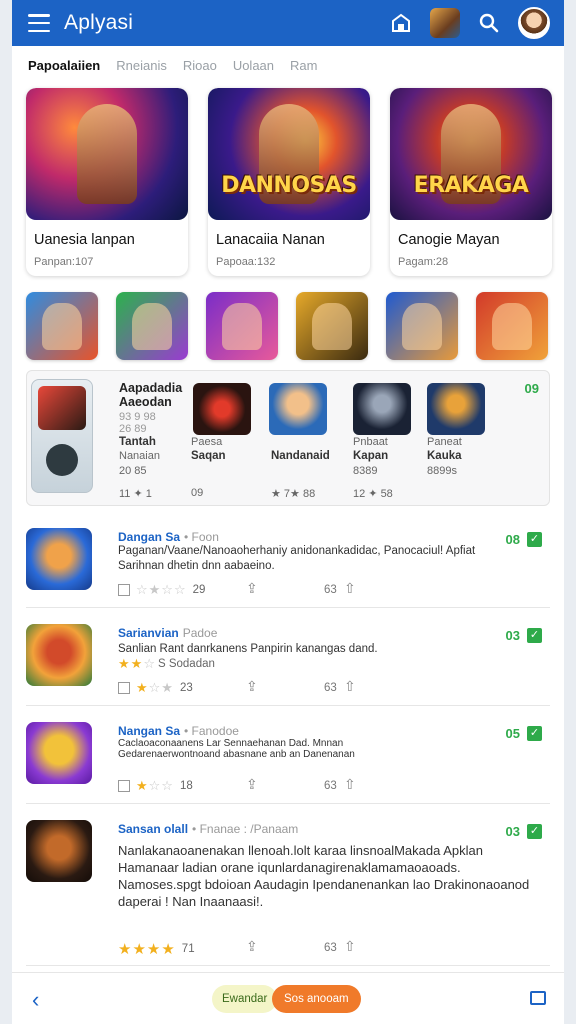 The image size is (576, 1024). I want to click on list-item-title: Sansan olall • Fnanae : /Panaam, so click(208, 829).